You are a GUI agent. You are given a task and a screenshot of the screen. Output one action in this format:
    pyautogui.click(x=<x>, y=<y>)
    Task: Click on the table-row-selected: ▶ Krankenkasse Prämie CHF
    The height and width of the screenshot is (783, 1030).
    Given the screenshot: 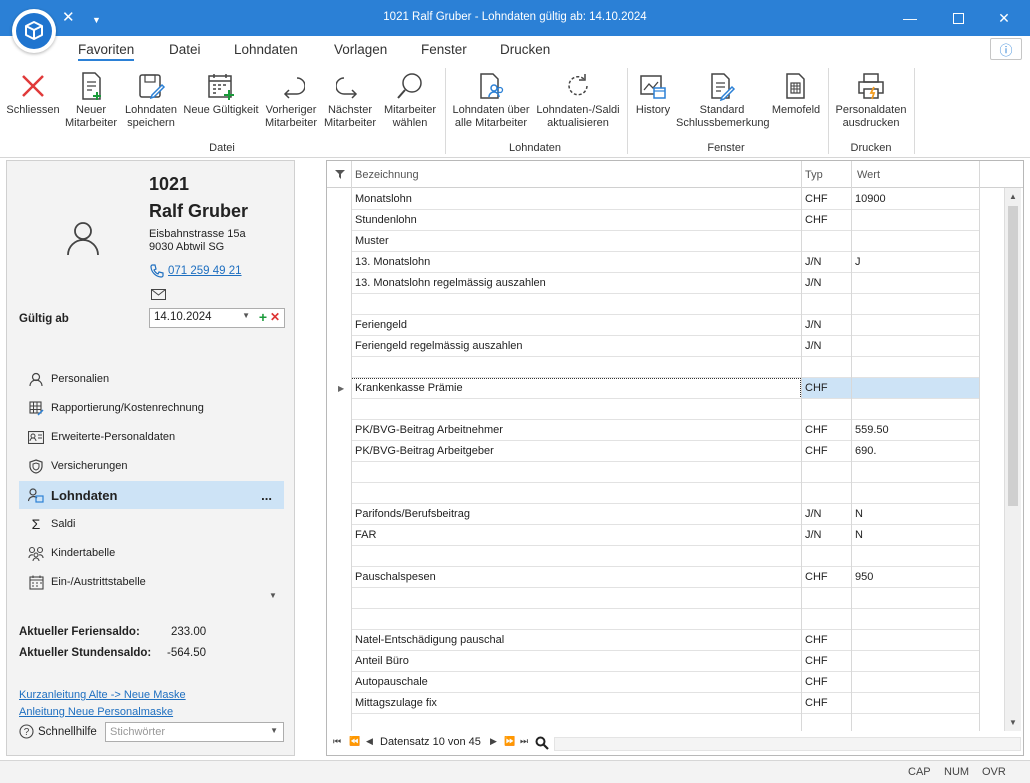 What is the action you would take?
    pyautogui.click(x=675, y=388)
    